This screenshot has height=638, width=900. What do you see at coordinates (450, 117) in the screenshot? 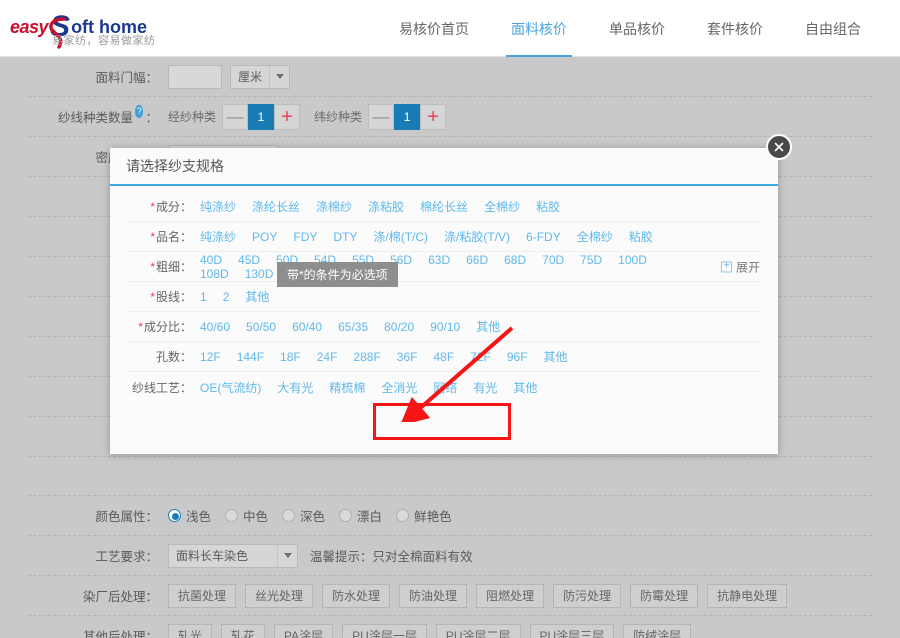
I see `row-yarn-type-count: 纱线种类数量 ? ： 经纱种类 — 1 + 纬纱种类 — 1 +` at bounding box center [450, 117].